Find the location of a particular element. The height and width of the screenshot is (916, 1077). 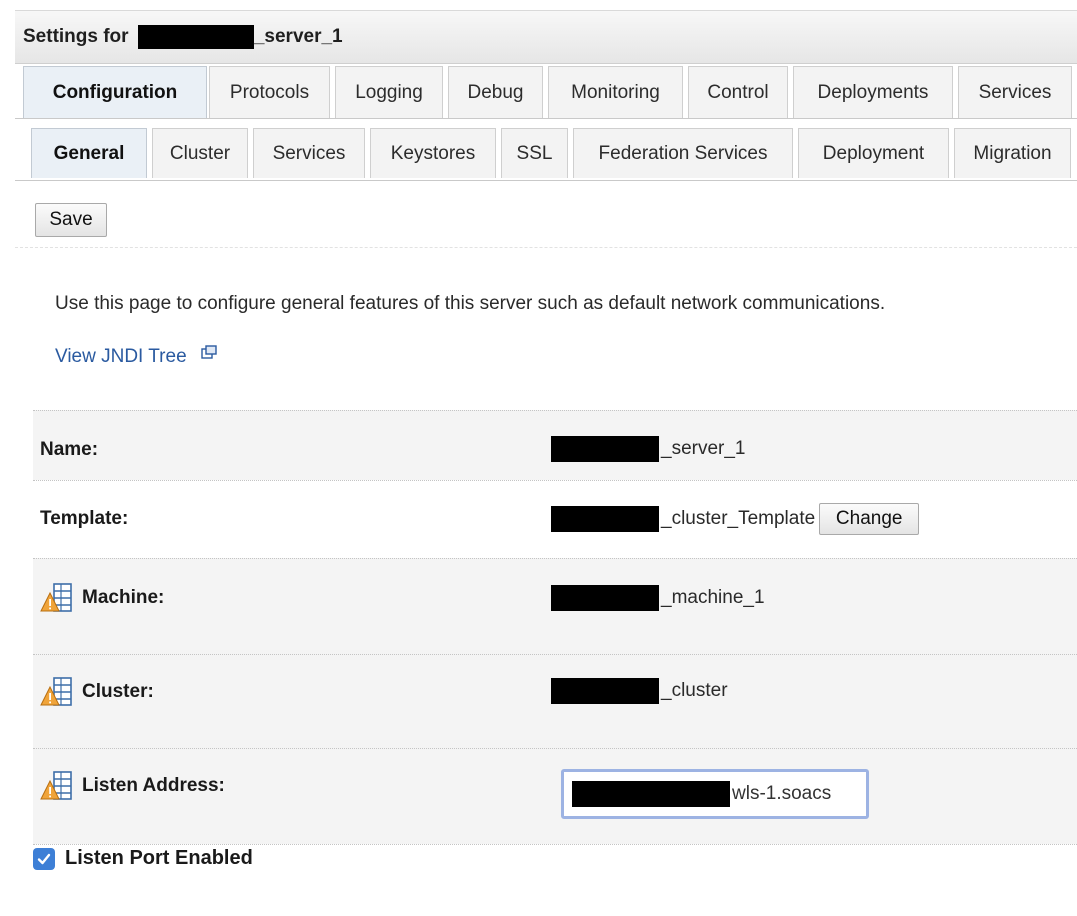

name-label: Name: is located at coordinates (69, 449).